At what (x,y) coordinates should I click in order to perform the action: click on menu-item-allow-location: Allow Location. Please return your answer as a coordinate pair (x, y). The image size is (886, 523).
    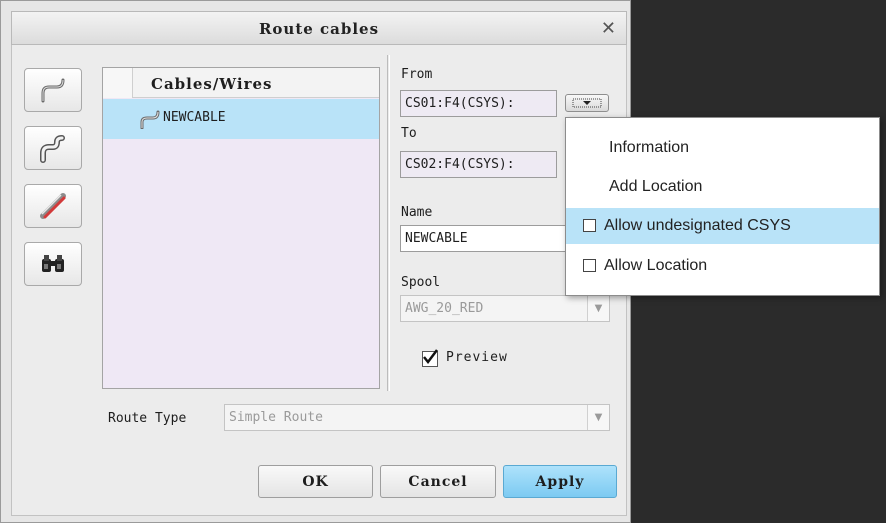
    Looking at the image, I should click on (722, 266).